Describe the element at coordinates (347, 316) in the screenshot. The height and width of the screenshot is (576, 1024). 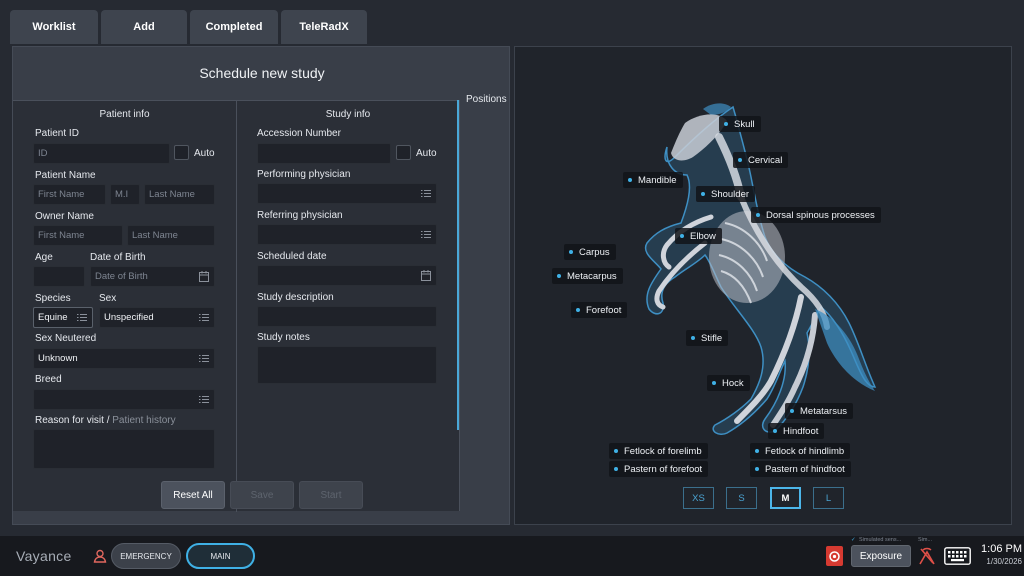
I see `study-description-input` at that location.